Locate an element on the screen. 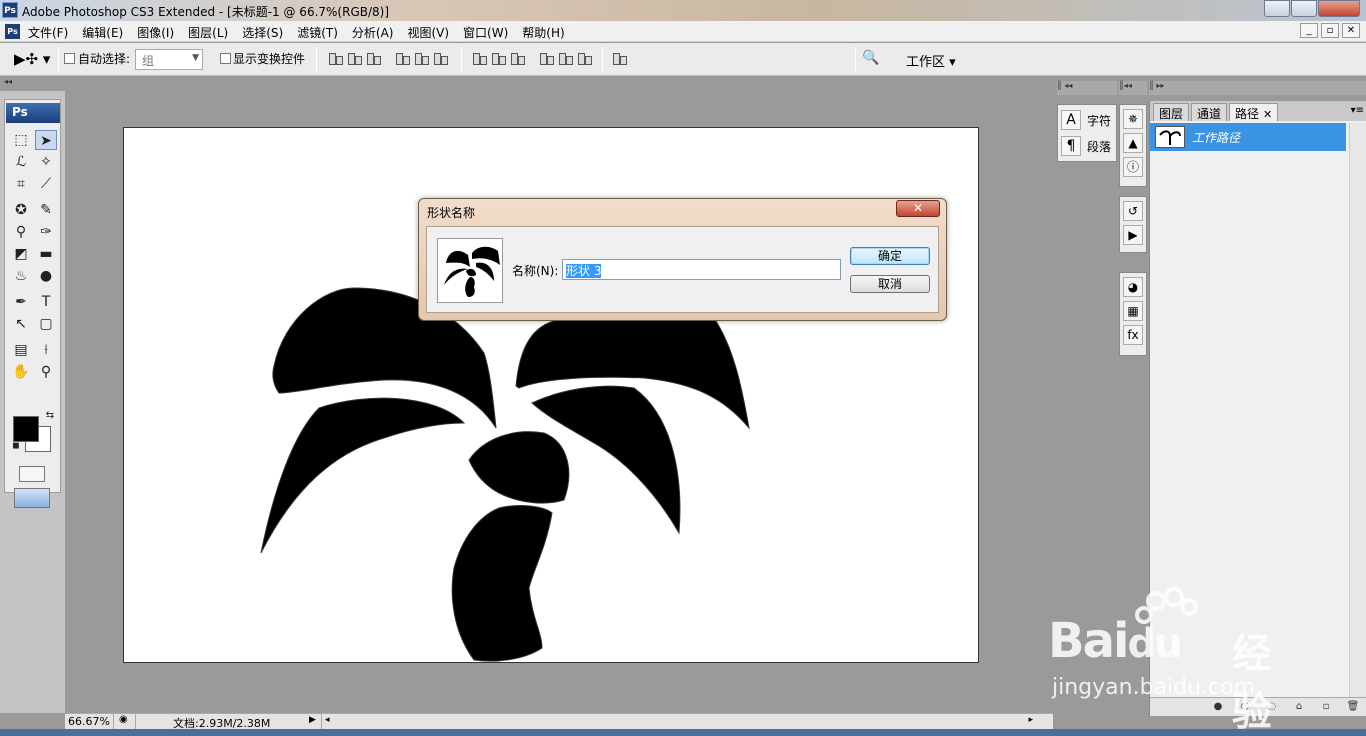 This screenshot has width=1366, height=736. menu-view: 视图(V) is located at coordinates (428, 32).